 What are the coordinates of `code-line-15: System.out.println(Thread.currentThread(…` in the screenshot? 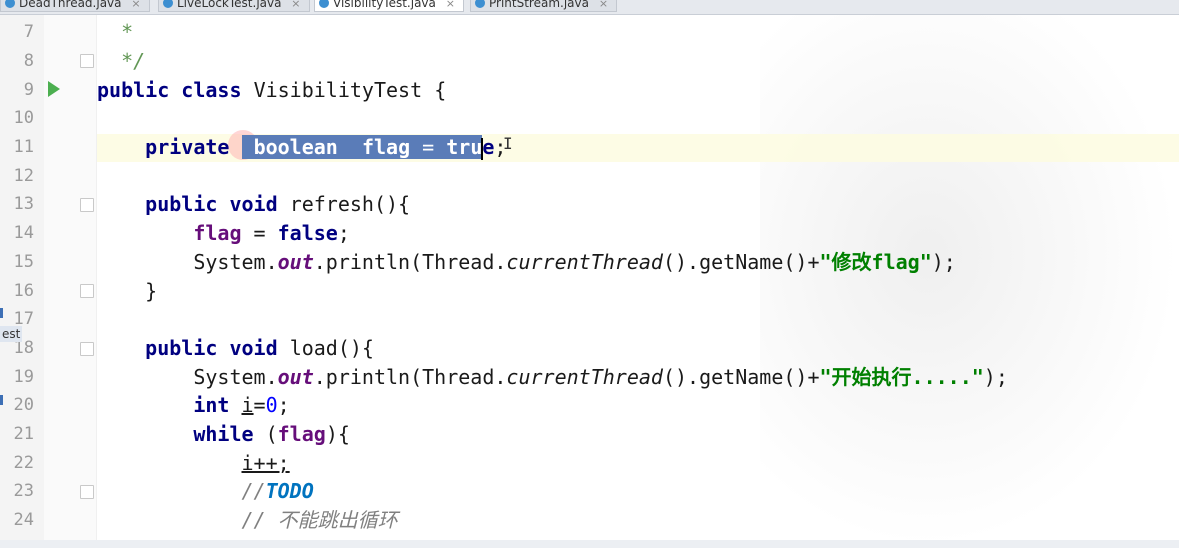 It's located at (526, 262).